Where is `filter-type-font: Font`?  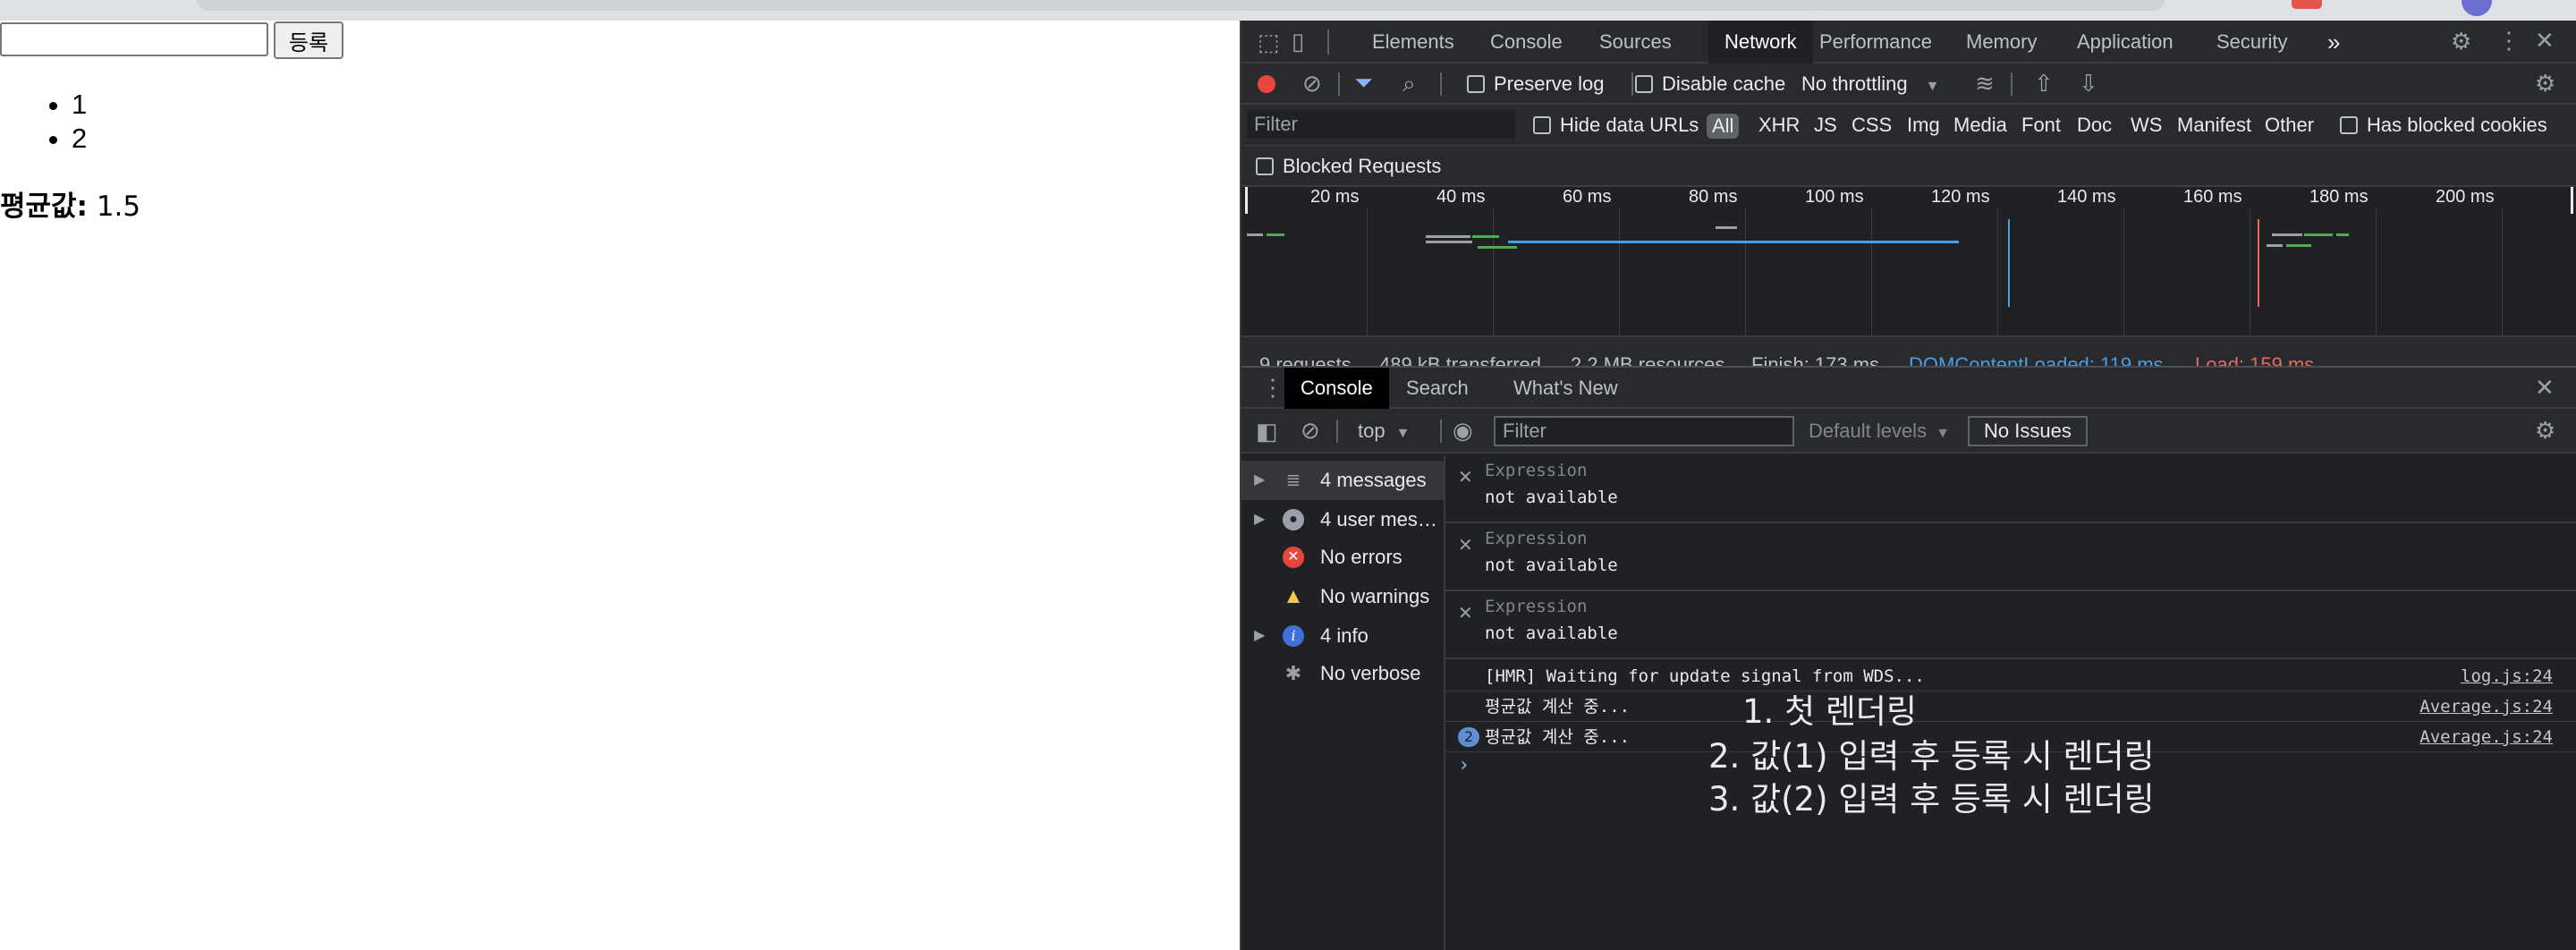
filter-type-font: Font is located at coordinates (2041, 125).